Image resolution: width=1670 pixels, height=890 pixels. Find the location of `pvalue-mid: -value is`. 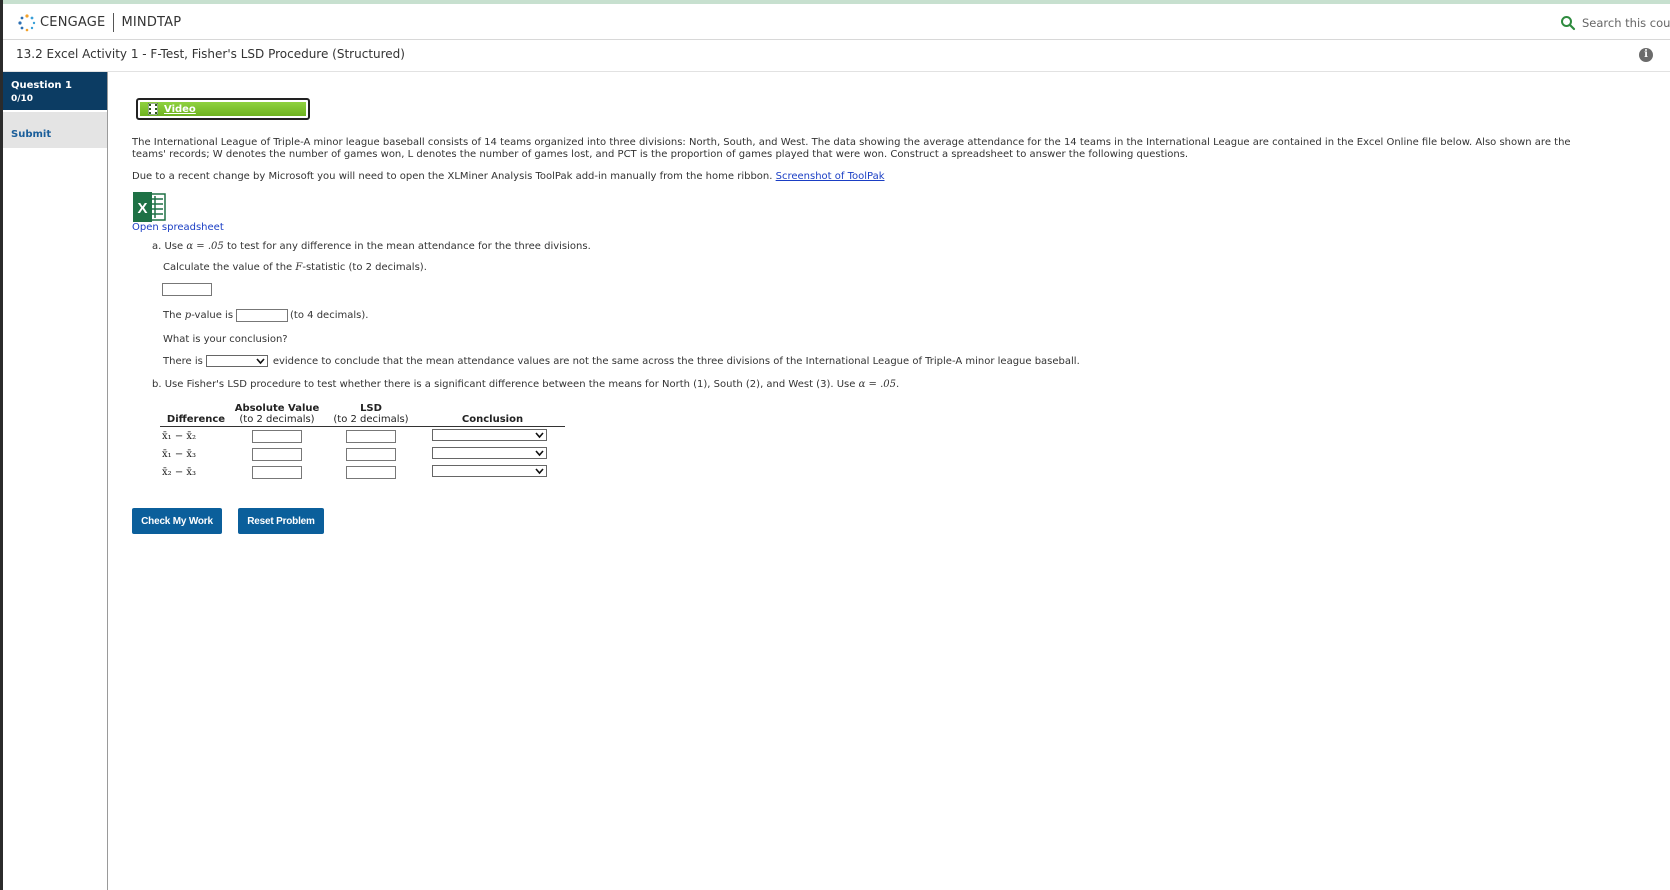

pvalue-mid: -value is is located at coordinates (212, 315).